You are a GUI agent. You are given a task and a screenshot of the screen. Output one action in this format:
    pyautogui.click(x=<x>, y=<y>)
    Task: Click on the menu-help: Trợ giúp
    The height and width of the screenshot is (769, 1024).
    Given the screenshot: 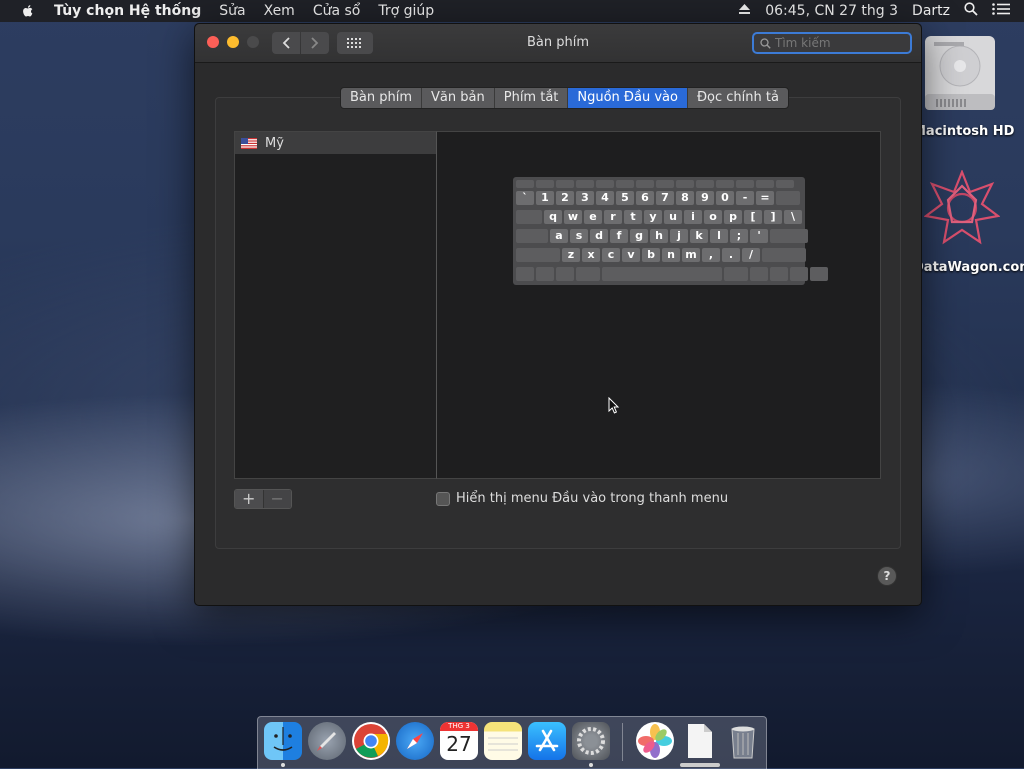 What is the action you would take?
    pyautogui.click(x=406, y=11)
    